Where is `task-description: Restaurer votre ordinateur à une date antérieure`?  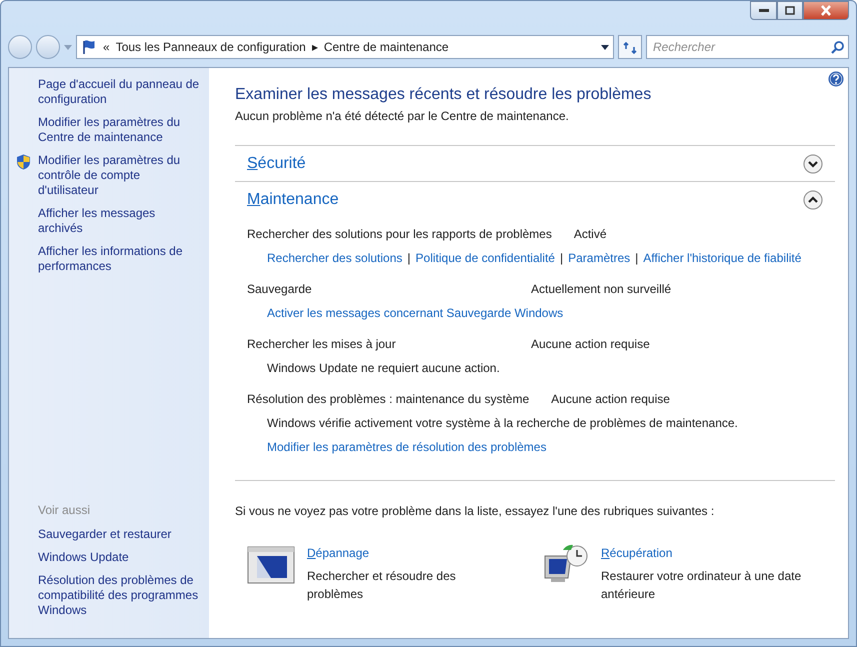
task-description: Restaurer votre ordinateur à une date antérieure is located at coordinates (701, 586).